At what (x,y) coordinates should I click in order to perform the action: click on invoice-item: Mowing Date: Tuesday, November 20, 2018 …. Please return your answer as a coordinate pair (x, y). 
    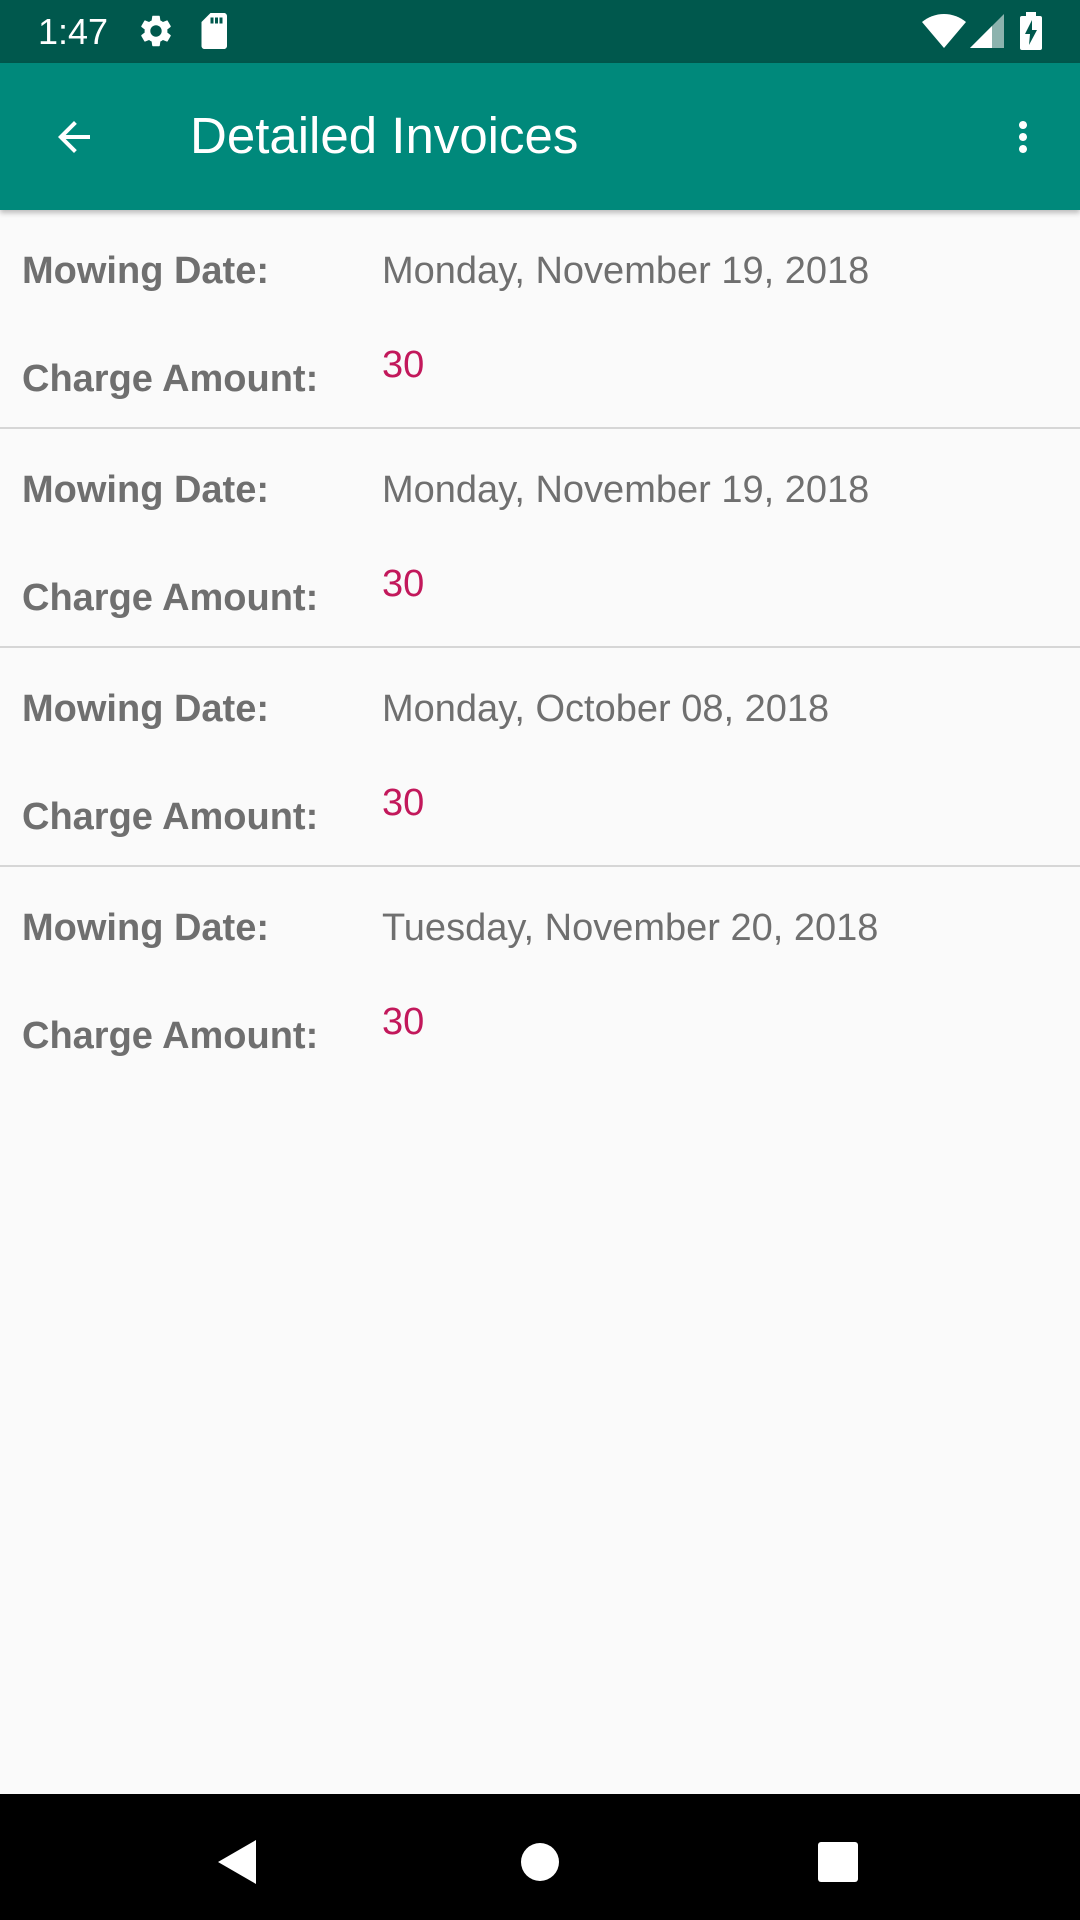
    Looking at the image, I should click on (540, 975).